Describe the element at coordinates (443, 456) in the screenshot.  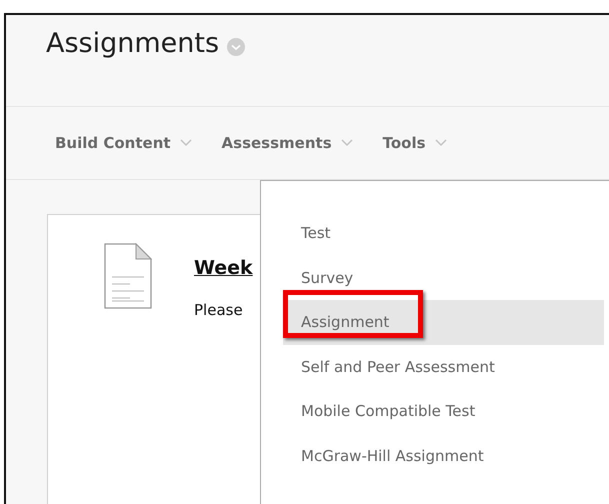
I see `menu-item: McGraw-Hill Assignment` at that location.